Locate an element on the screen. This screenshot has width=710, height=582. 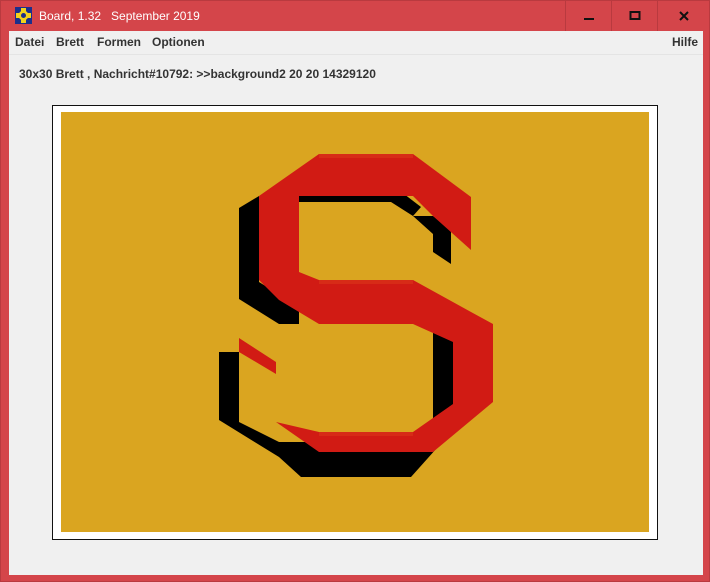
menu-optionen: Optionen is located at coordinates (178, 42).